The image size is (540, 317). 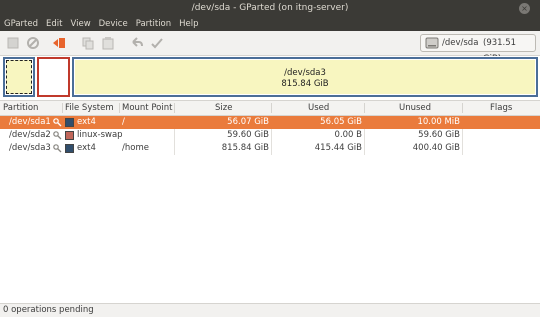 What do you see at coordinates (341, 122) in the screenshot?
I see `used: 56.05 GiB` at bounding box center [341, 122].